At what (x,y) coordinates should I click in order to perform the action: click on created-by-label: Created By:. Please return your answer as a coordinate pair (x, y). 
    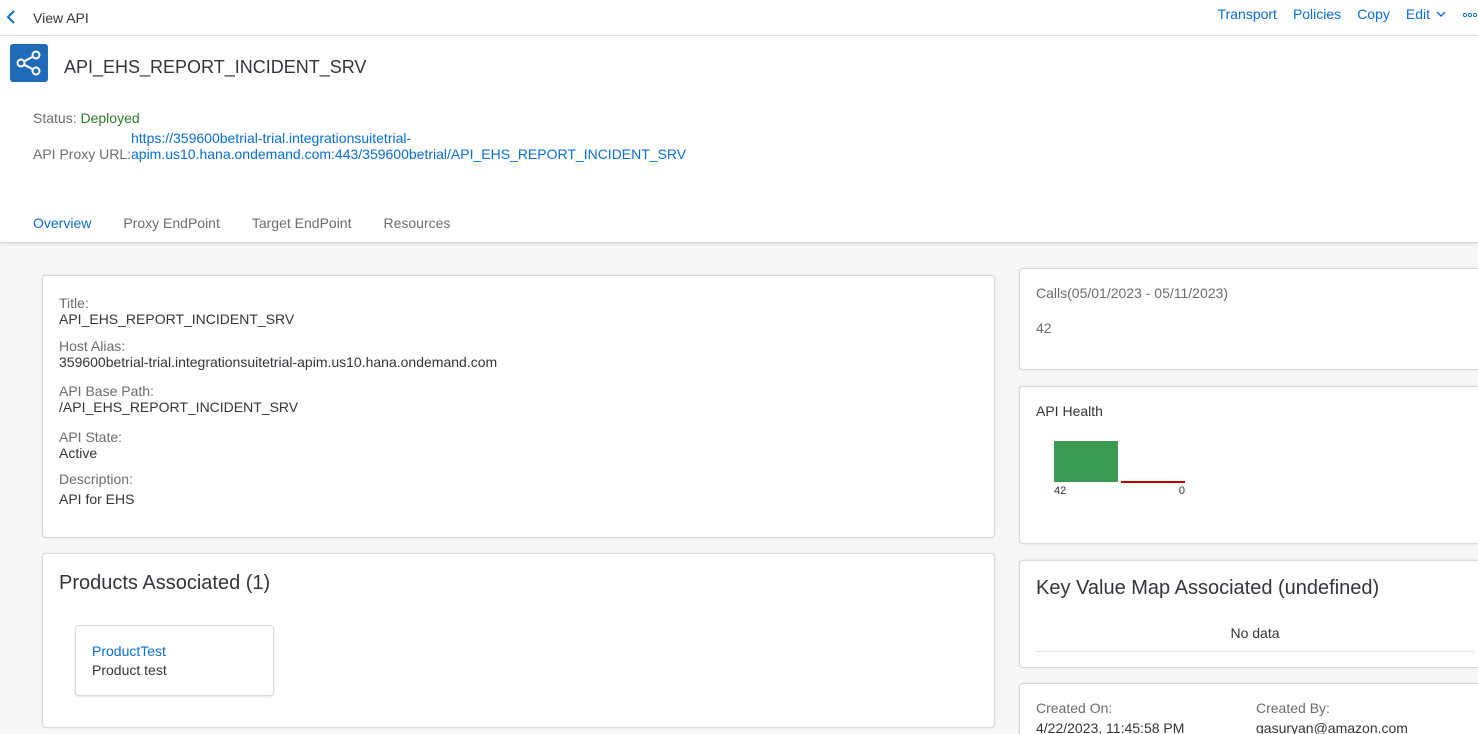
    Looking at the image, I should click on (1293, 708).